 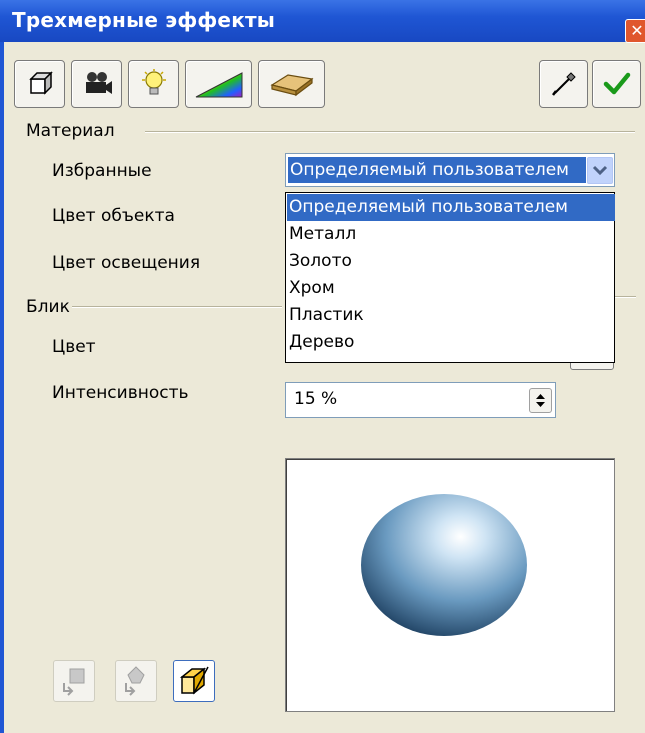 I want to click on geometry-icon, so click(x=40, y=83).